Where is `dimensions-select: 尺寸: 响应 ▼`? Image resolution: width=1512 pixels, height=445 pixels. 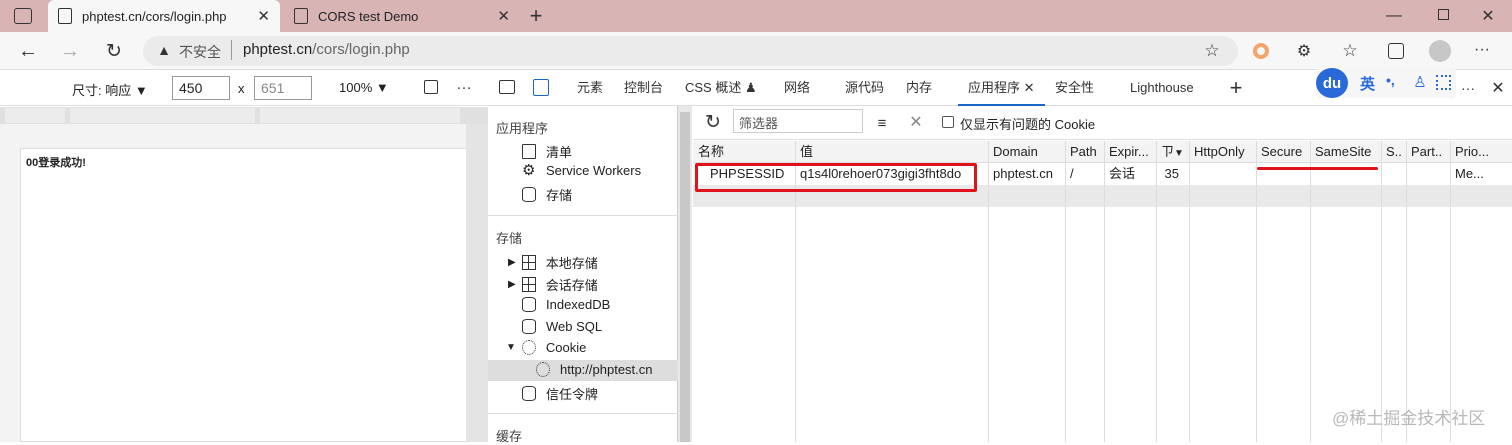 dimensions-select: 尺寸: 响应 ▼ is located at coordinates (110, 89).